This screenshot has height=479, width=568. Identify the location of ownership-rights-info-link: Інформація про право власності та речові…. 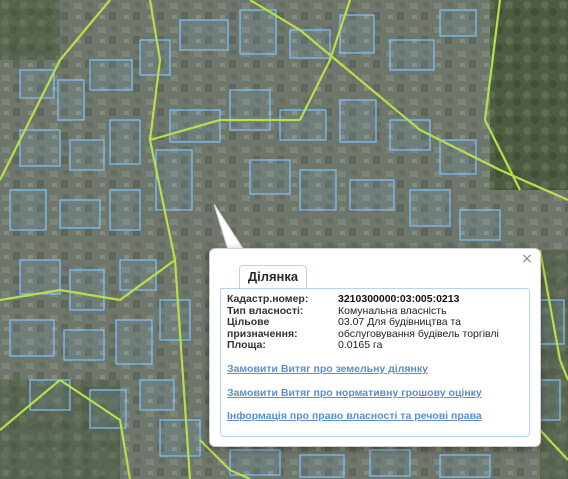
(354, 416).